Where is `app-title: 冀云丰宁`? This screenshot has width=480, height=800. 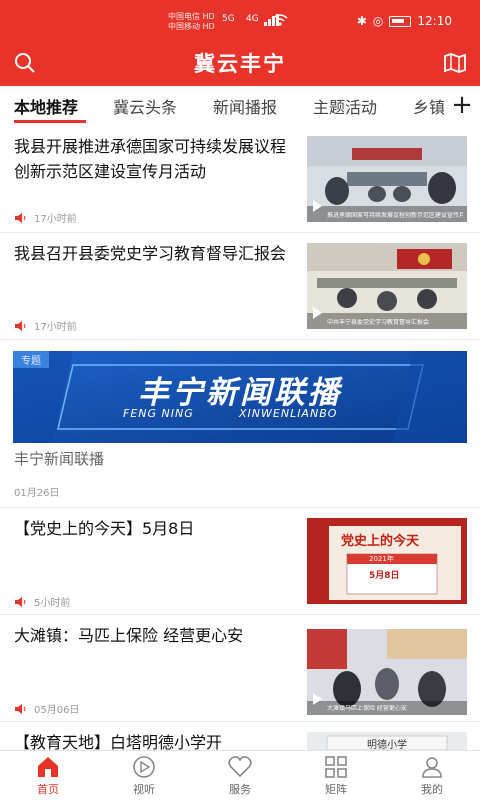 app-title: 冀云丰宁 is located at coordinates (240, 64).